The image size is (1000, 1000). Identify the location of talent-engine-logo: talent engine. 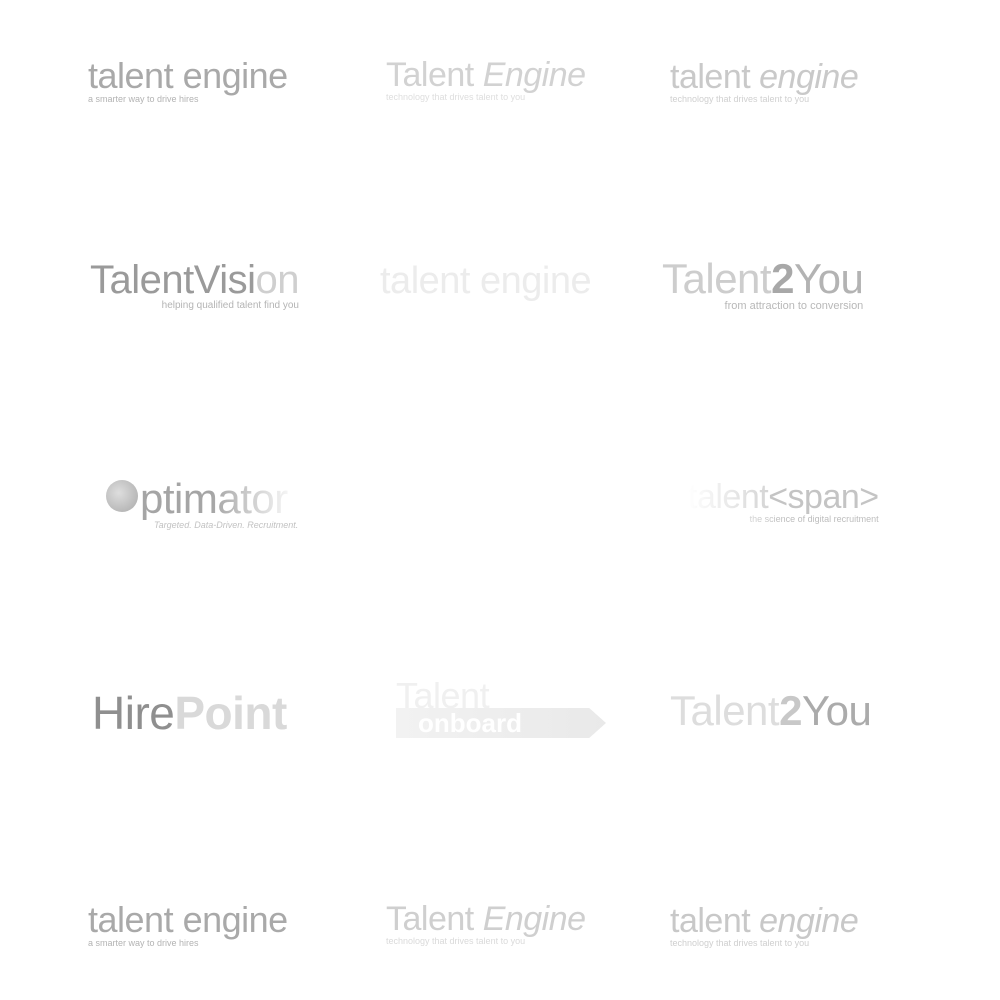
(486, 281).